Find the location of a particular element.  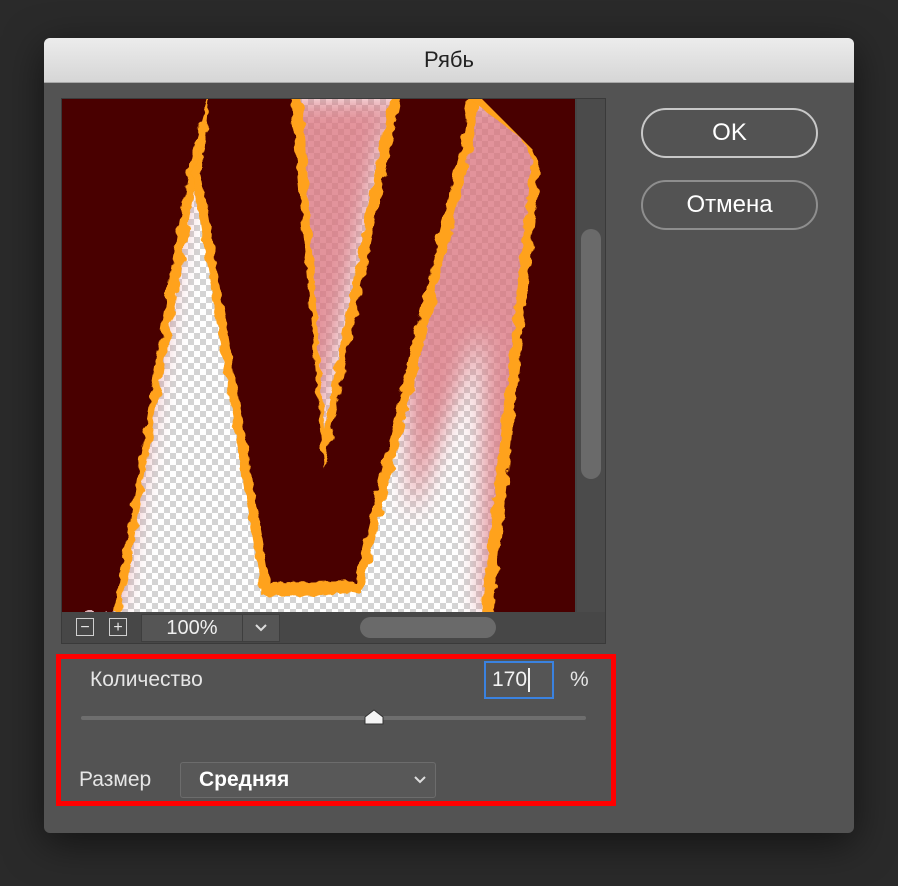

horizontal-scroll-thumb is located at coordinates (428, 627).